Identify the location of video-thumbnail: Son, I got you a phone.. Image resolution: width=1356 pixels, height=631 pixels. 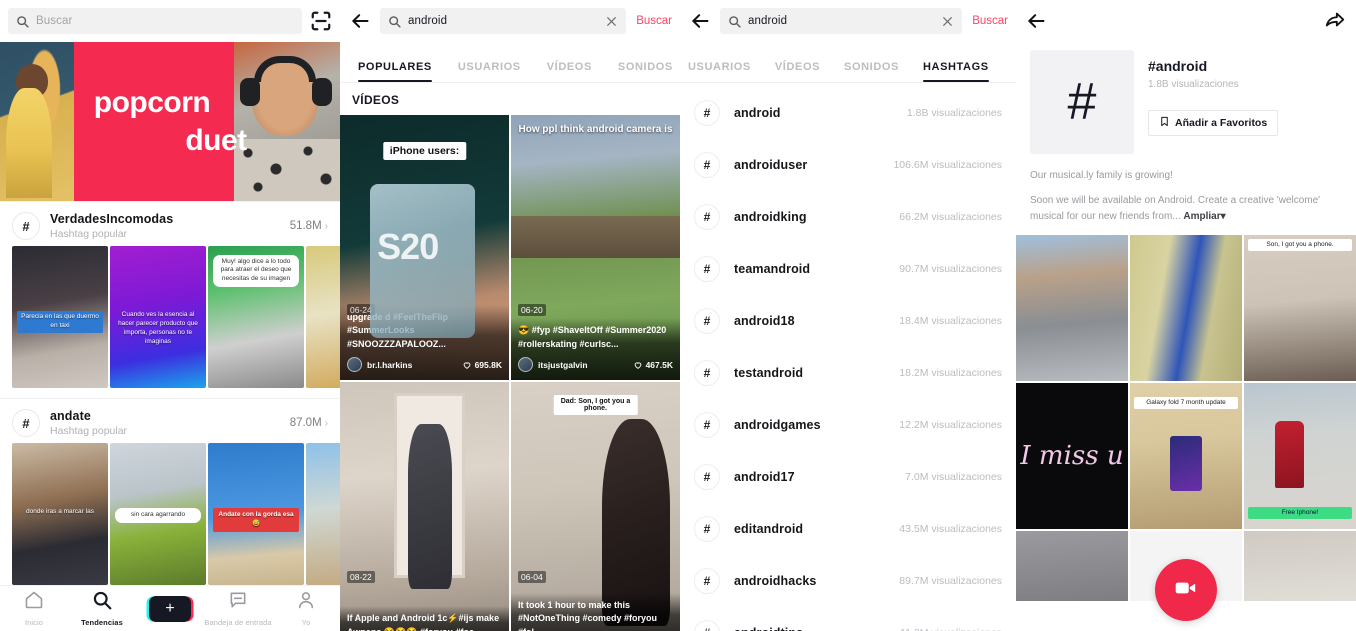
(1300, 308).